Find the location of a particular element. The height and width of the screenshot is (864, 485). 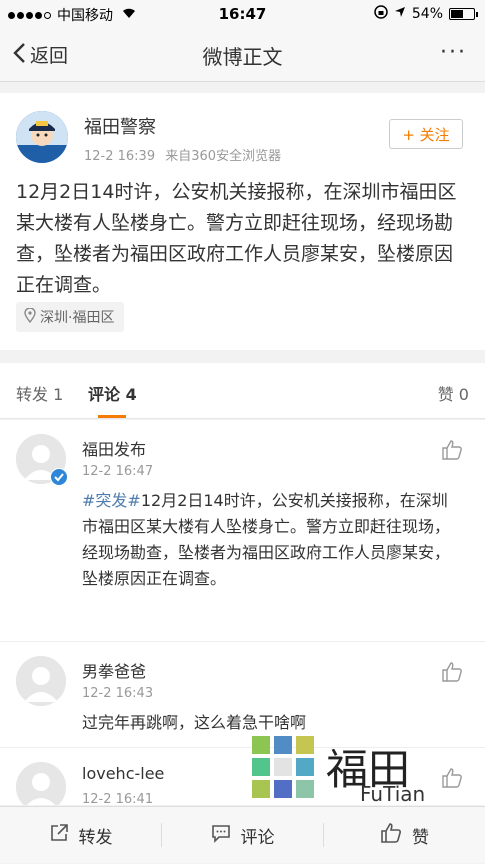

thumbs-up-icon is located at coordinates (391, 835).